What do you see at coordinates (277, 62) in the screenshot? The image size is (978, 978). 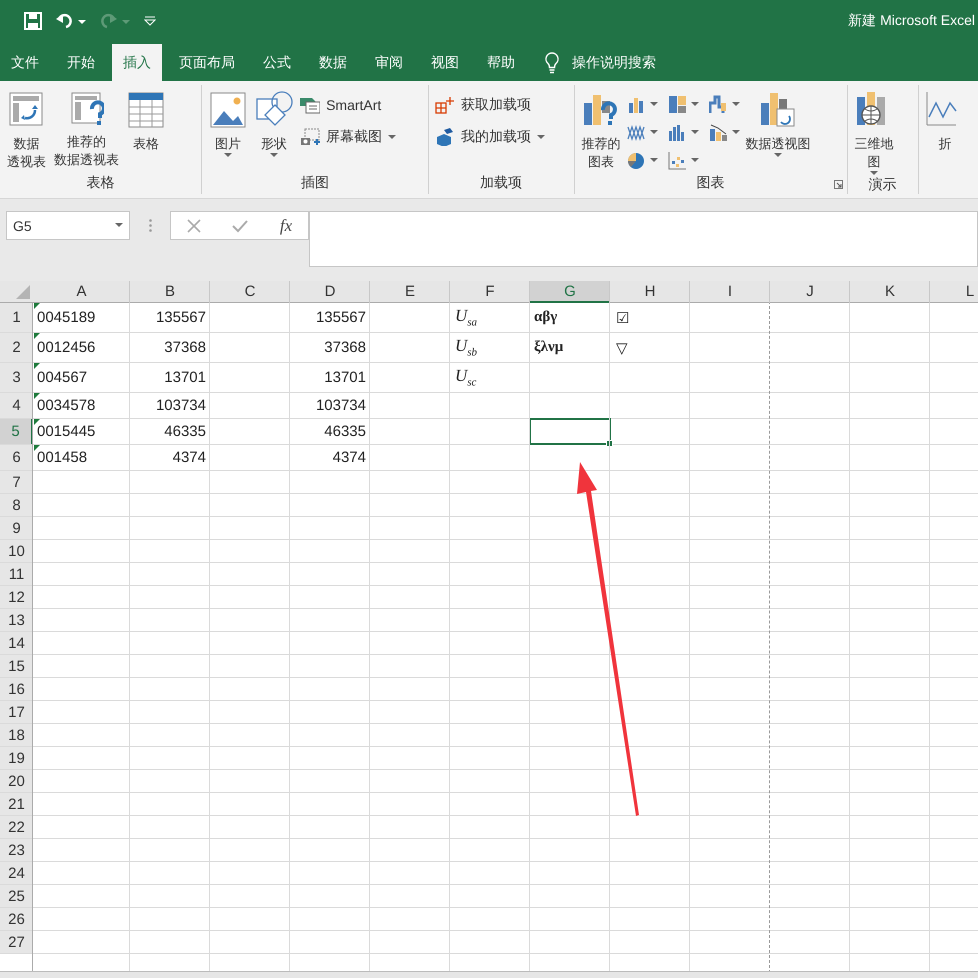 I see `ribbon-tab: 公式` at bounding box center [277, 62].